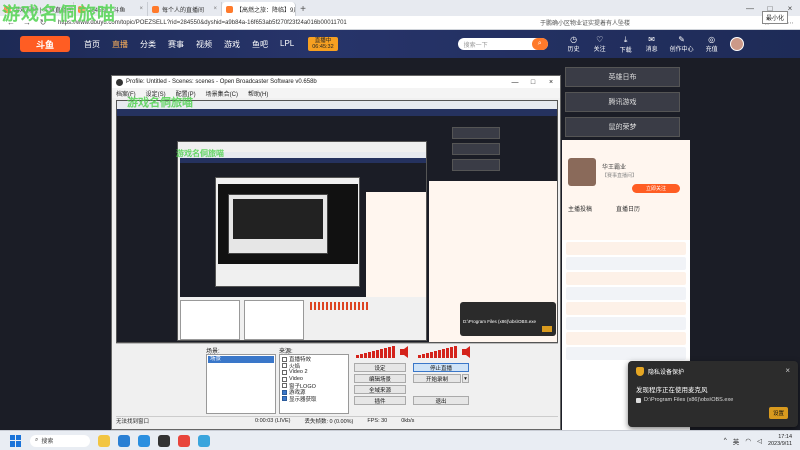 The image size is (800, 450). Describe the element at coordinates (408, 421) in the screenshot. I see `bitrate: 0kb/s` at that location.